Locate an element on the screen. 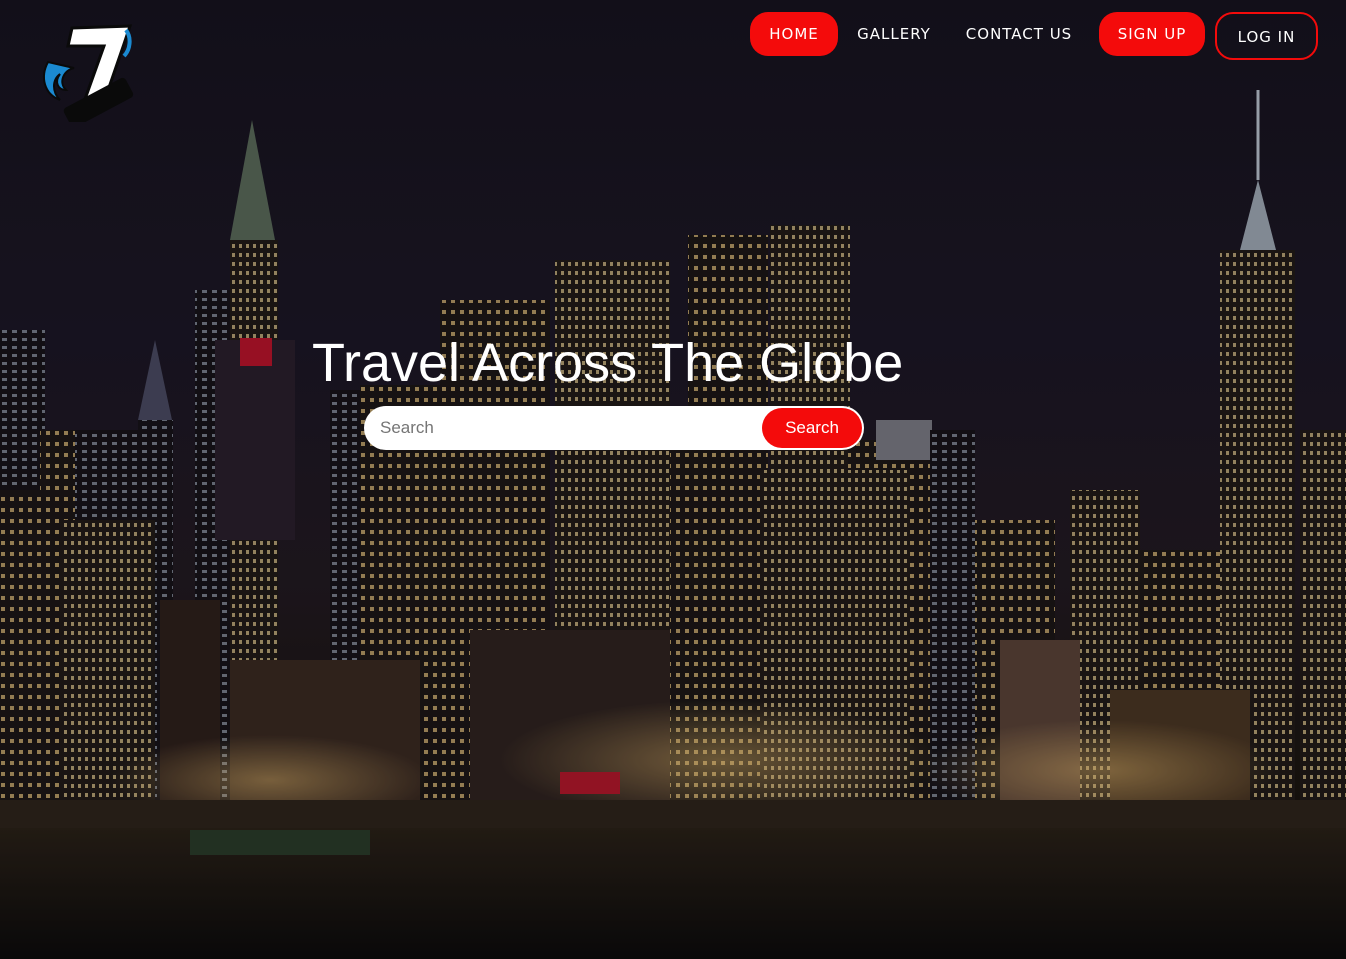 The width and height of the screenshot is (1346, 959). search-bar: Search is located at coordinates (614, 428).